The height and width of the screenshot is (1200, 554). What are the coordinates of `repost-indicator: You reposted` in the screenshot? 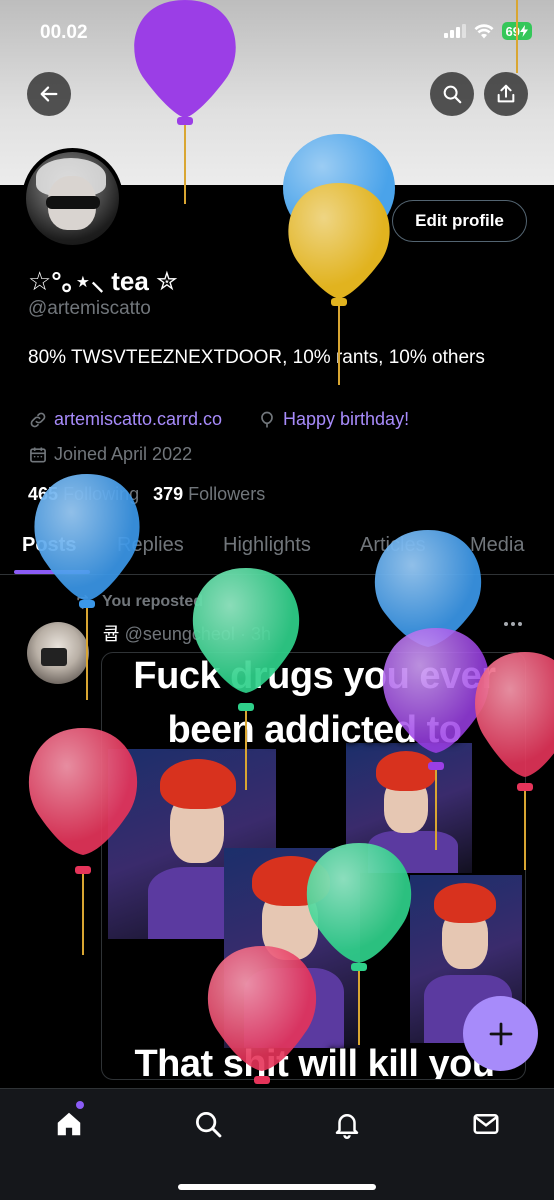 It's located at (138, 602).